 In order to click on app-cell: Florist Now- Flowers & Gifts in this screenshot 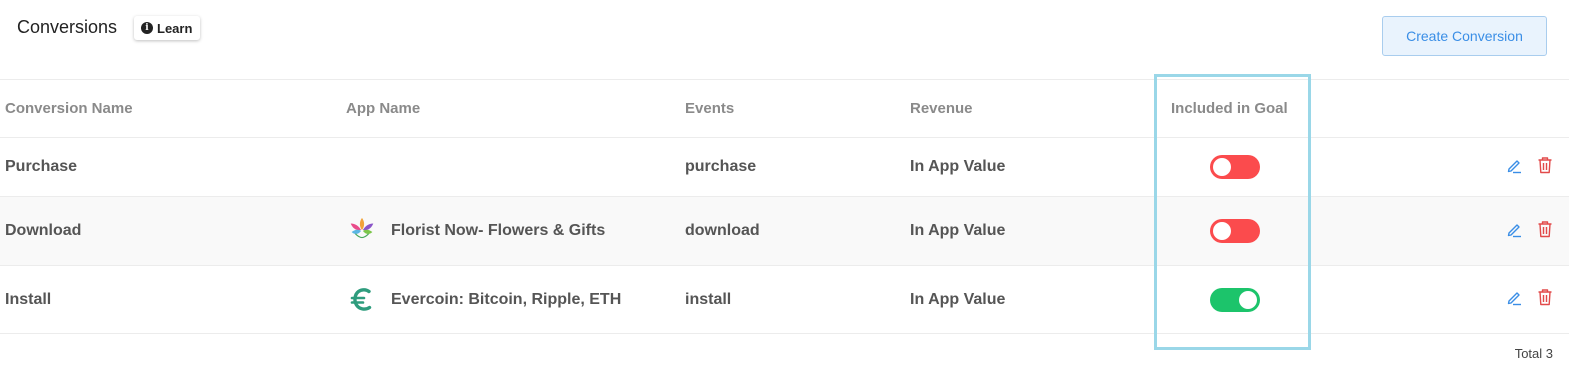, I will do `click(475, 231)`.